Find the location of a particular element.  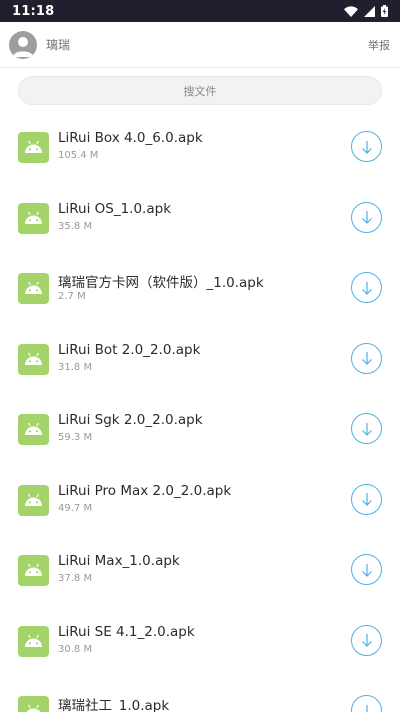

file-size: 59.3 M is located at coordinates (75, 437).